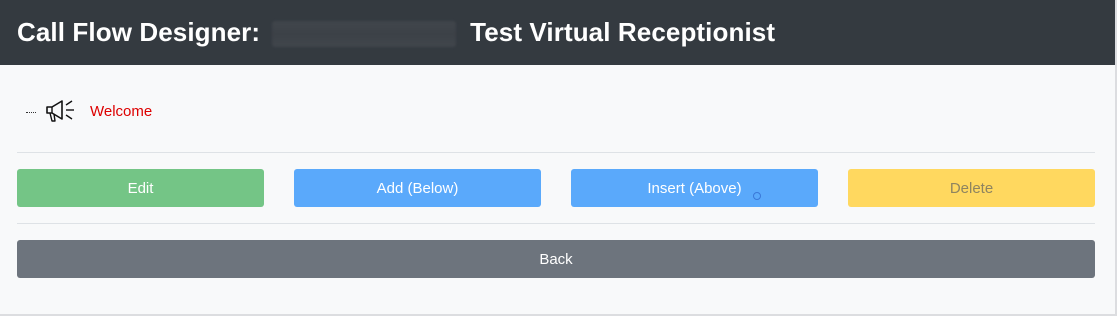 This screenshot has width=1118, height=316. What do you see at coordinates (89, 111) in the screenshot?
I see `call-flow-tree: Welcome` at bounding box center [89, 111].